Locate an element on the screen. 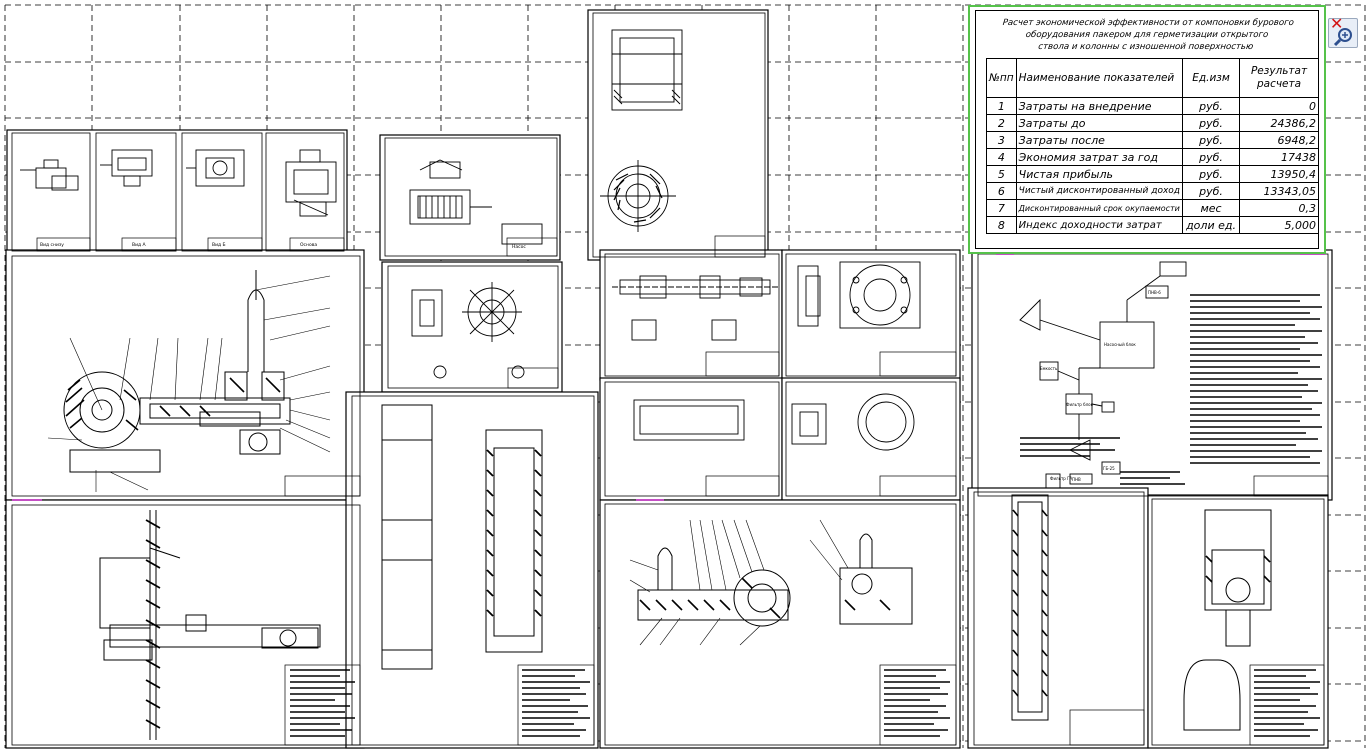 Image resolution: width=1370 pixels, height=753 pixels. row-name: Затраты после is located at coordinates (1099, 140).